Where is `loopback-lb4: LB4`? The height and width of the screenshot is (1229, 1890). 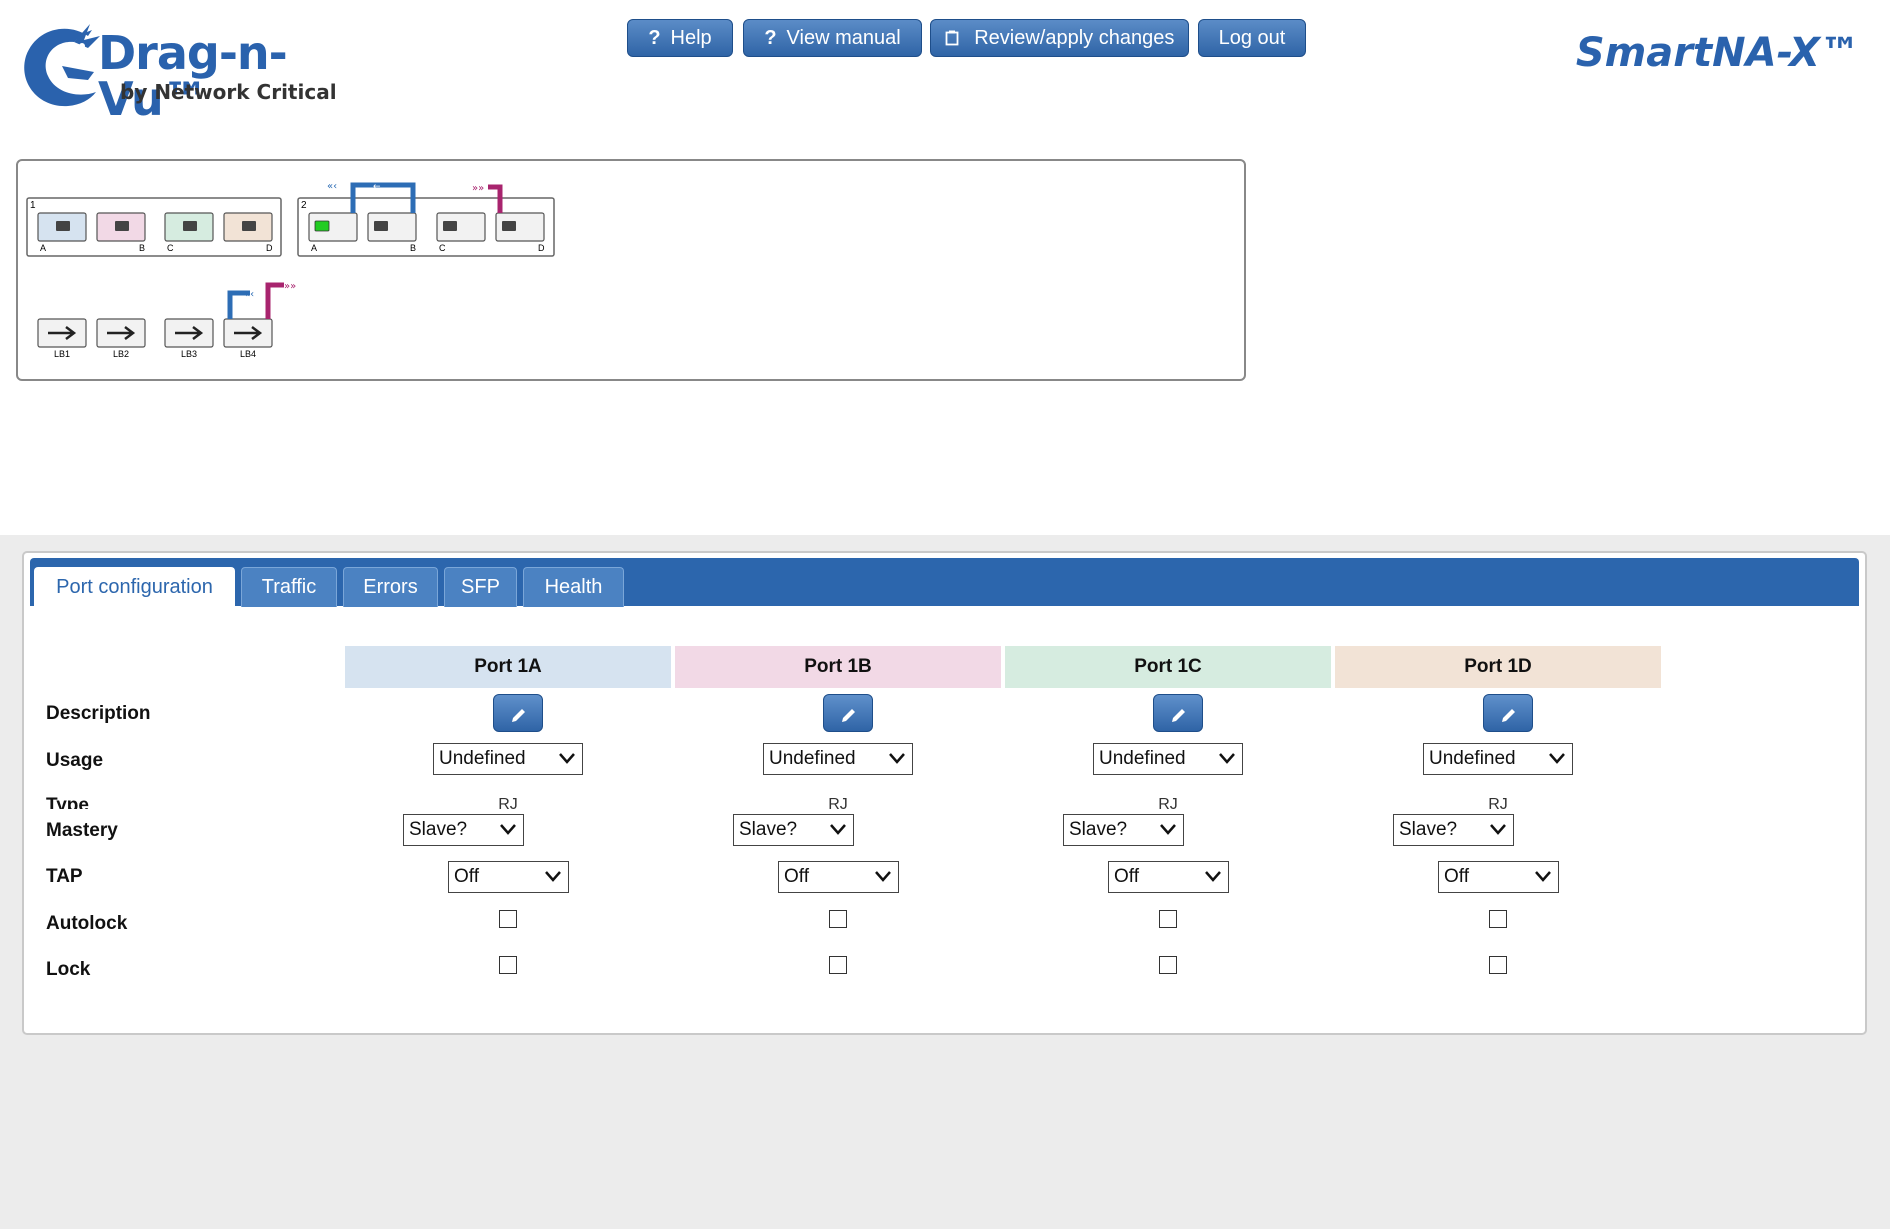
loopback-lb4: LB4 is located at coordinates (248, 338).